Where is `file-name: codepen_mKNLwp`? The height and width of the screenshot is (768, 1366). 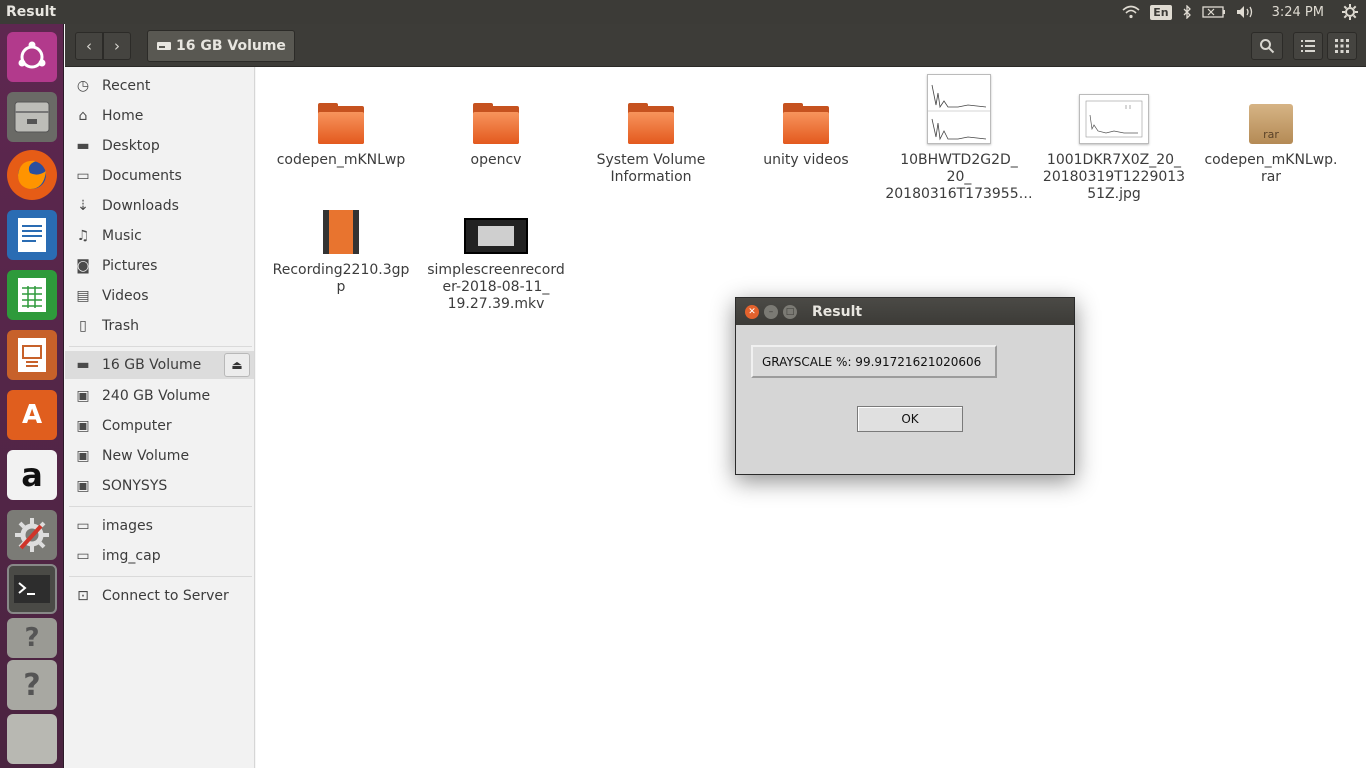 file-name: codepen_mKNLwp is located at coordinates (341, 160).